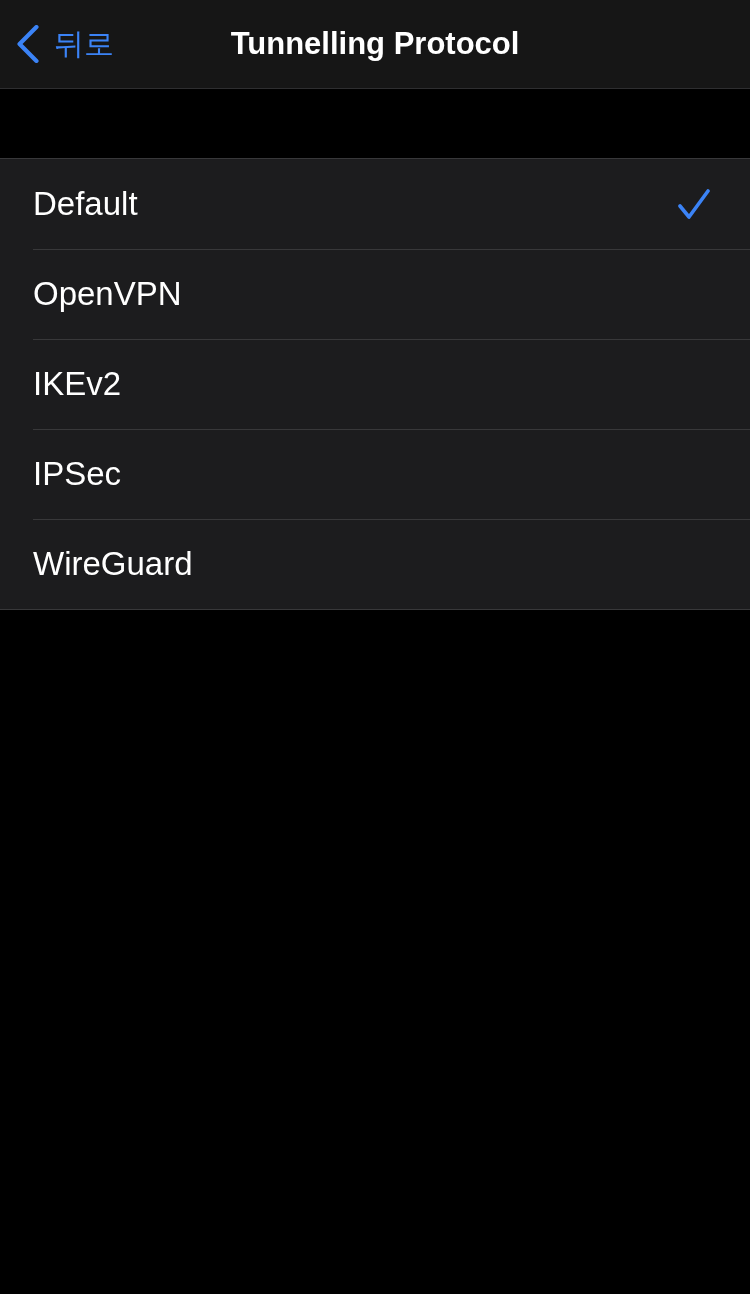 This screenshot has height=1294, width=750. I want to click on protocol-option: Default, so click(375, 204).